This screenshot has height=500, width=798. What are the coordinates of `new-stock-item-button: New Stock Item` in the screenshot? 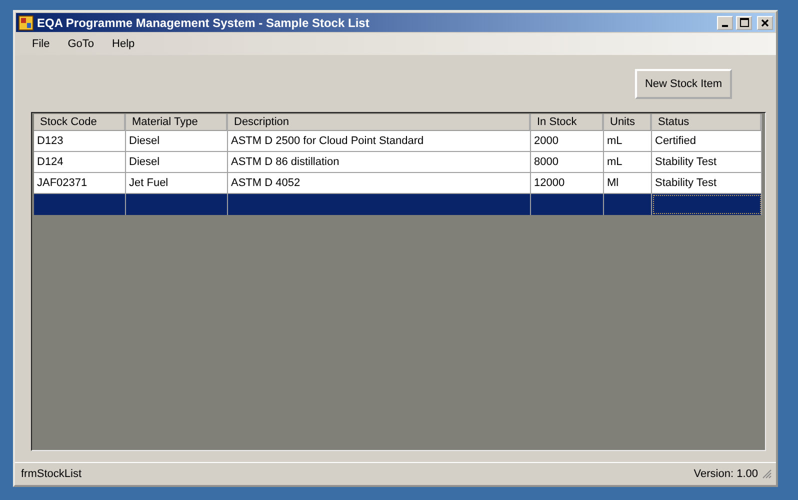 It's located at (683, 84).